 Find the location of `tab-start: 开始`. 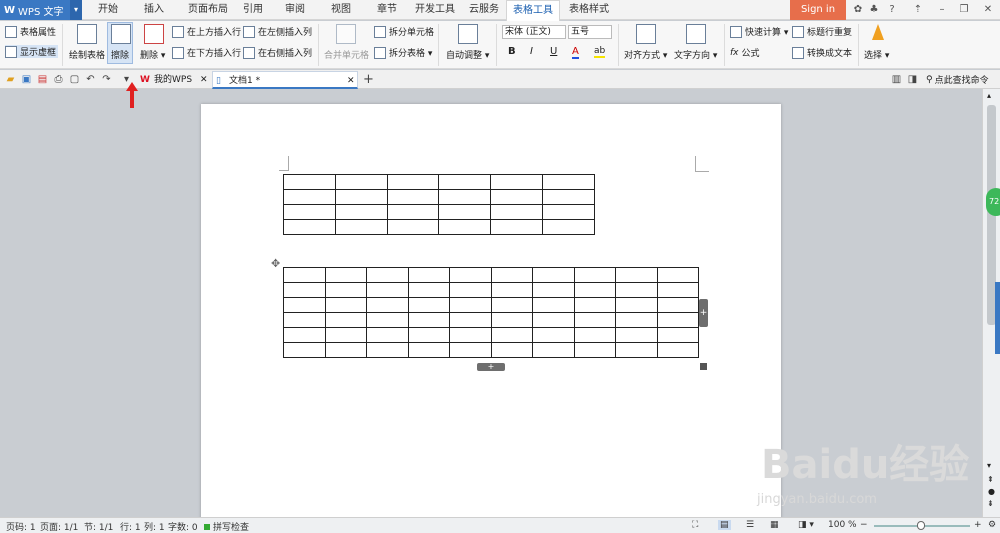

tab-start: 开始 is located at coordinates (108, 10).